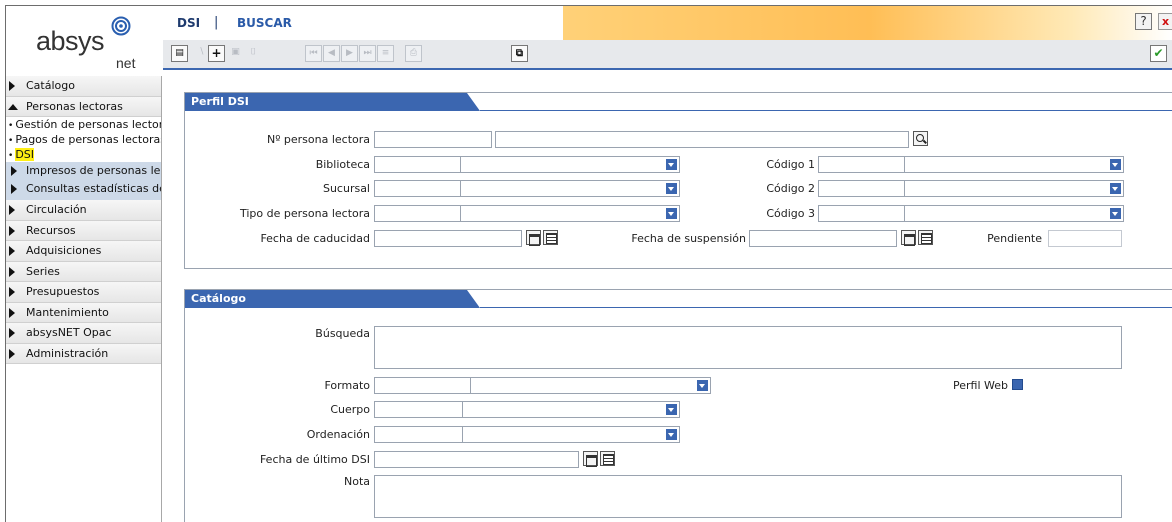 This screenshot has height=522, width=1172. I want to click on fecha-dsi-label: Fecha de último DSI, so click(314, 459).